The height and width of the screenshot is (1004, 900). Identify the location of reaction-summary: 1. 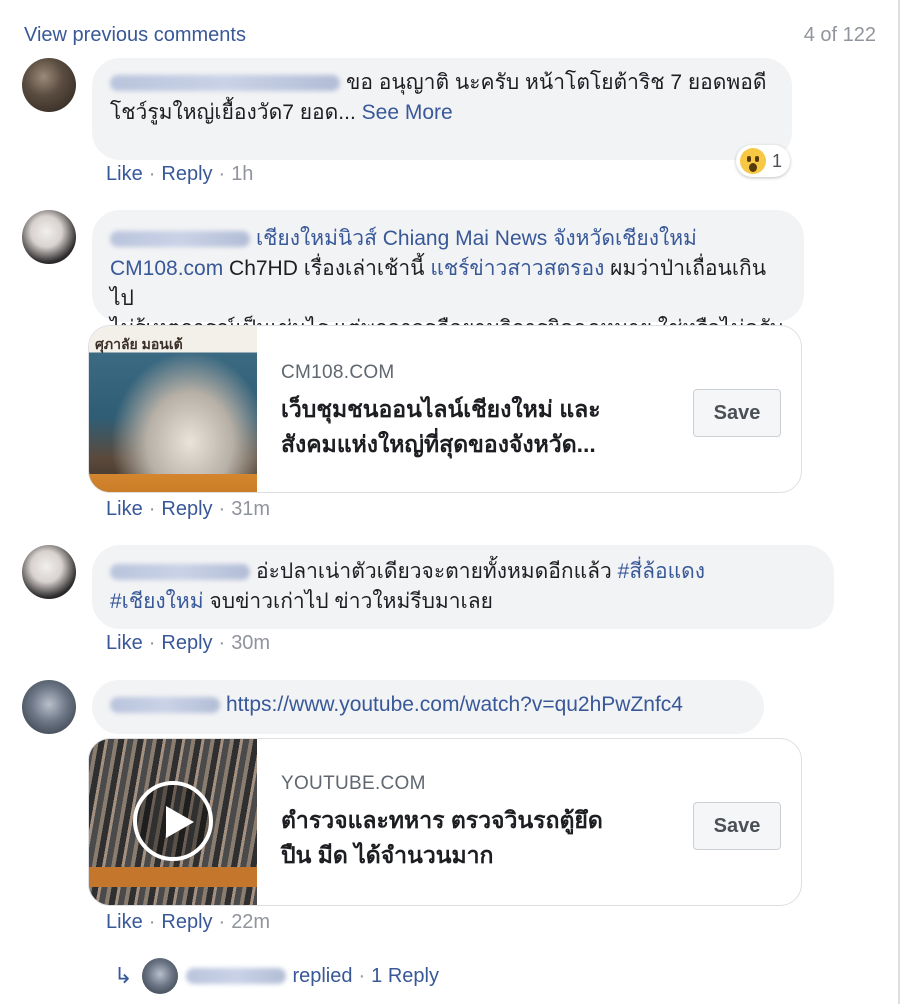
(763, 161).